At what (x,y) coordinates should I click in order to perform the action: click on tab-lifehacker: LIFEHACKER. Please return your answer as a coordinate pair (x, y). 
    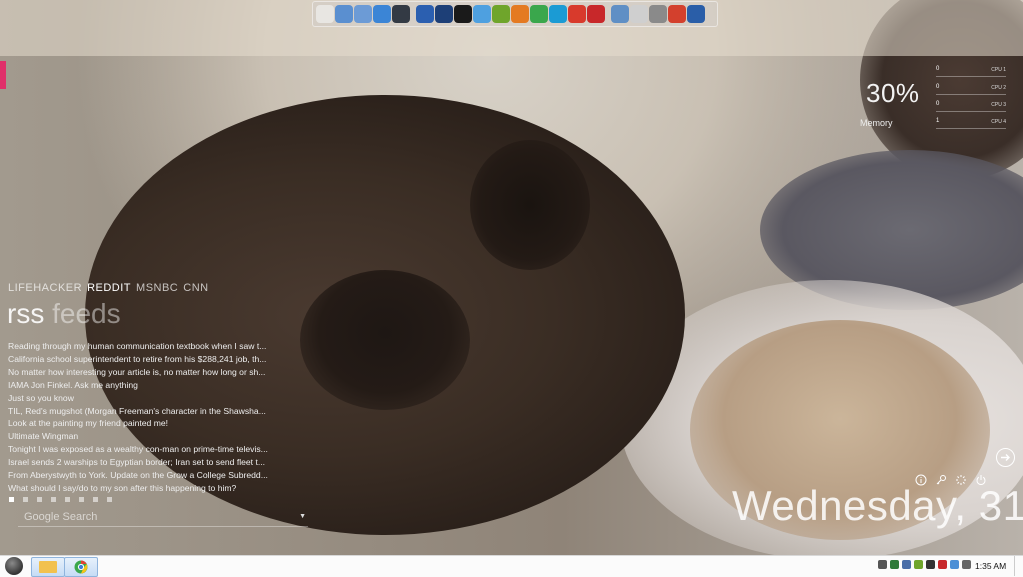
    Looking at the image, I should click on (45, 288).